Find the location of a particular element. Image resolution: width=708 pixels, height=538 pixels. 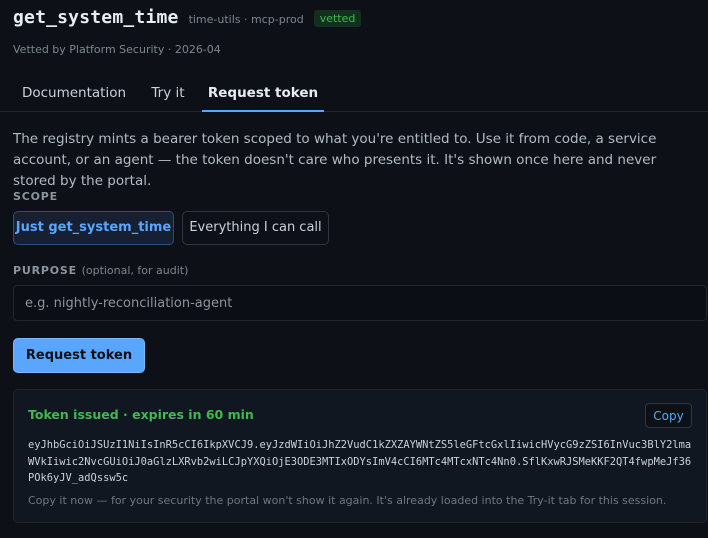

vetted-by-line: Vetted by Platform Security · 2026-04 is located at coordinates (117, 49).